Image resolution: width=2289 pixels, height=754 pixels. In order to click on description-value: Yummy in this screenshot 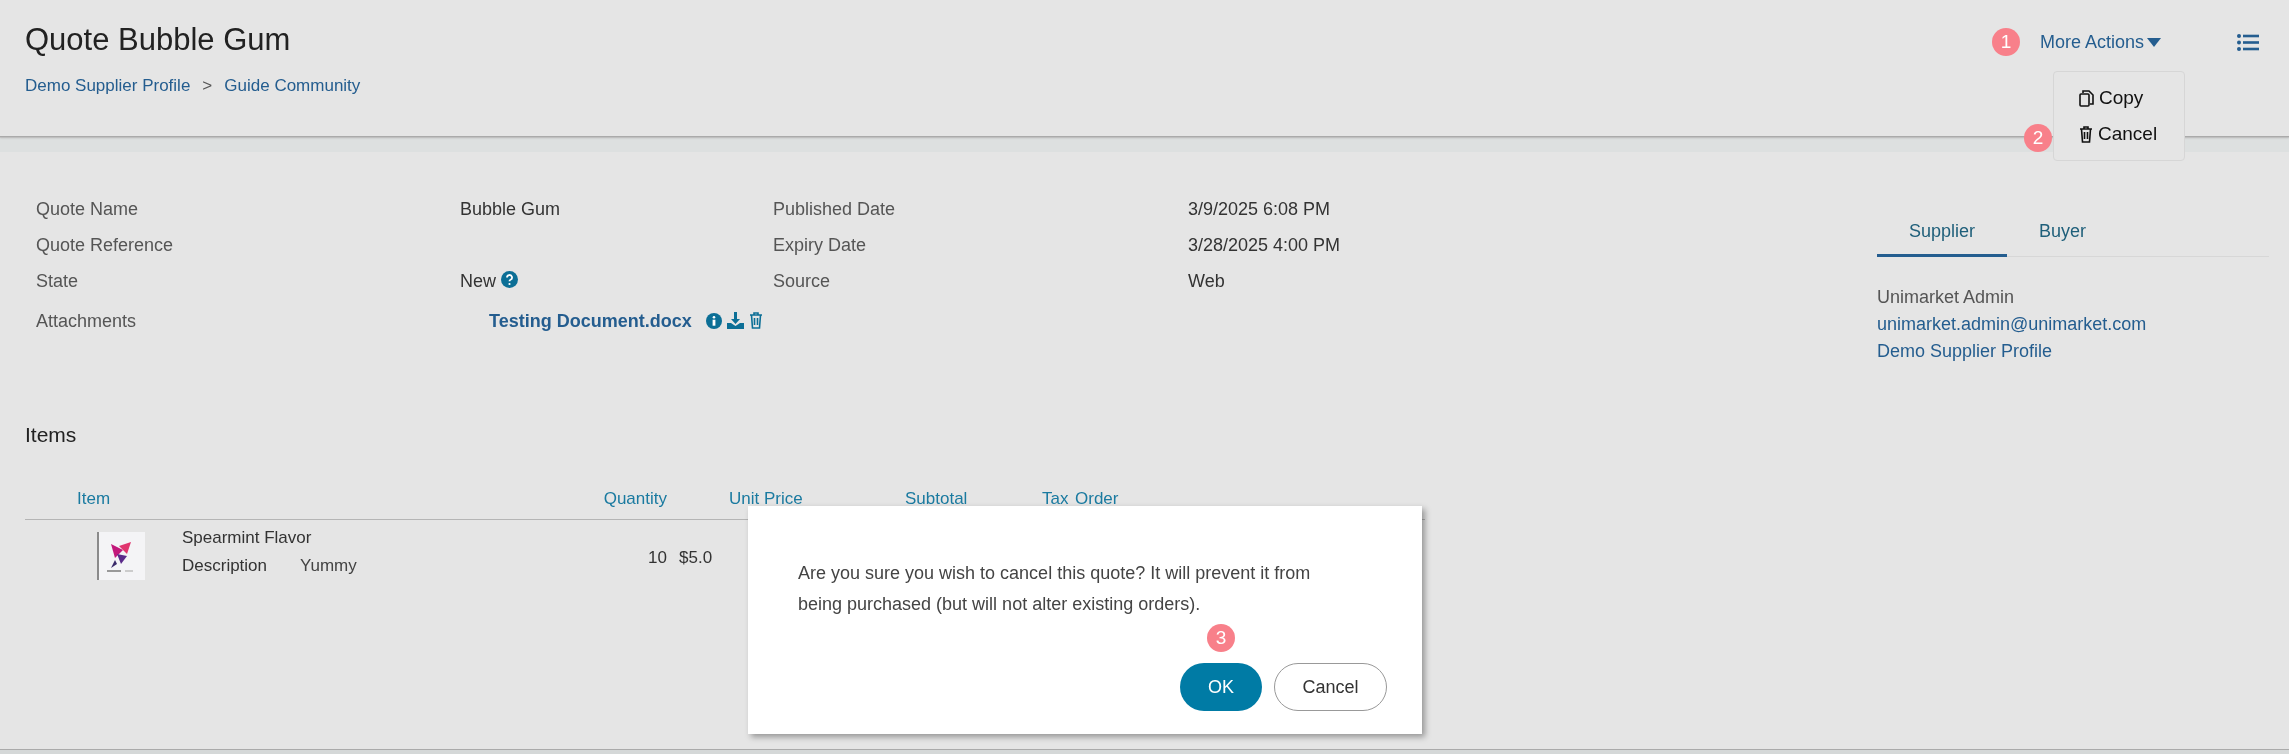, I will do `click(328, 566)`.